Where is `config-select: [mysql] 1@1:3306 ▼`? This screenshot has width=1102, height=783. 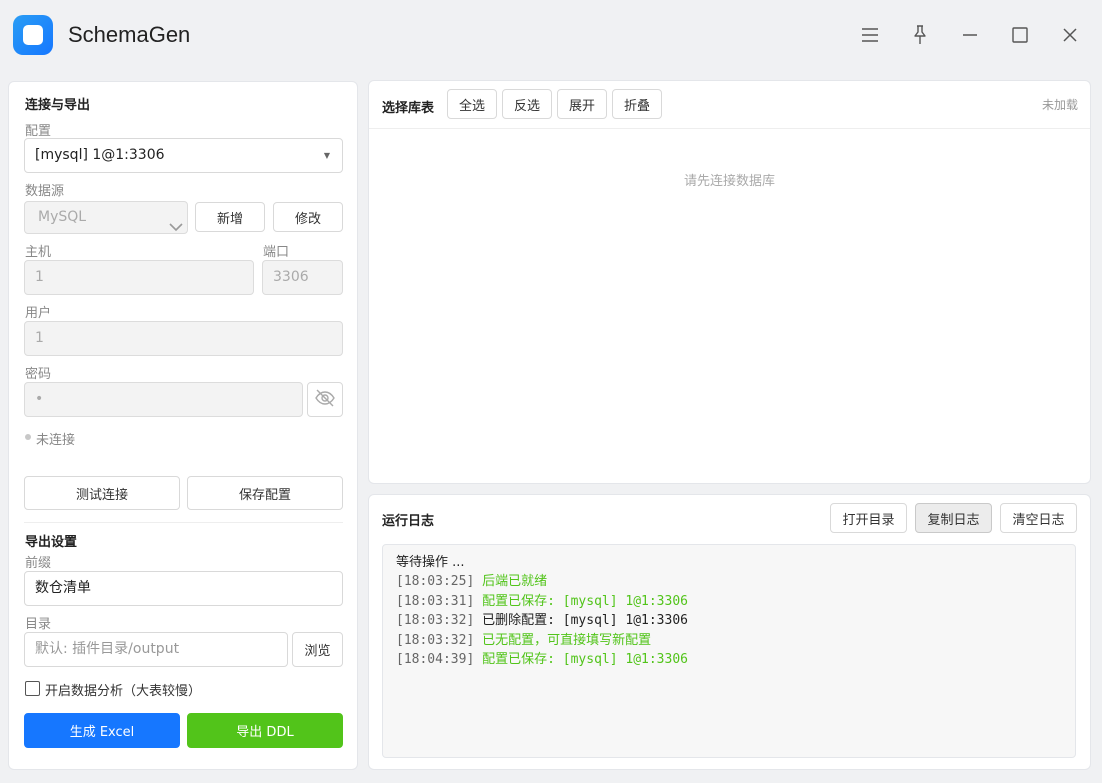
config-select: [mysql] 1@1:3306 ▼ is located at coordinates (183, 155).